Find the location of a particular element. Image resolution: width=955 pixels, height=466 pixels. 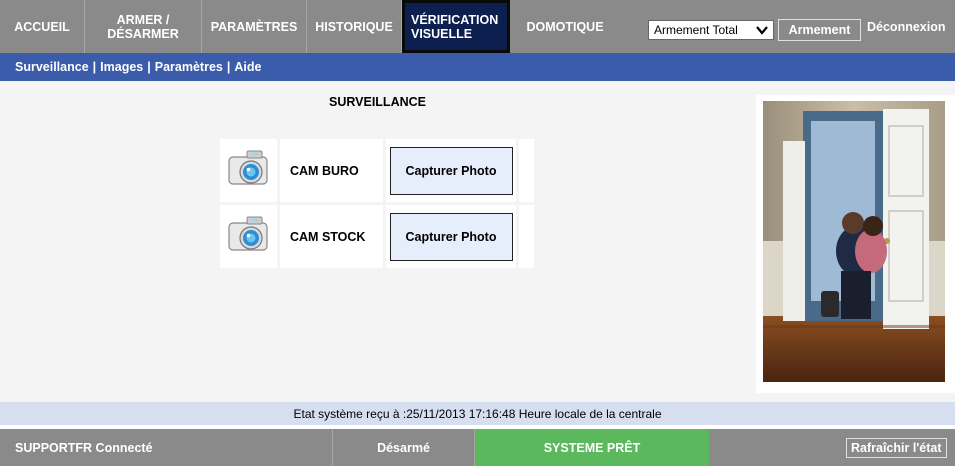

arm-button: Armement is located at coordinates (819, 30).